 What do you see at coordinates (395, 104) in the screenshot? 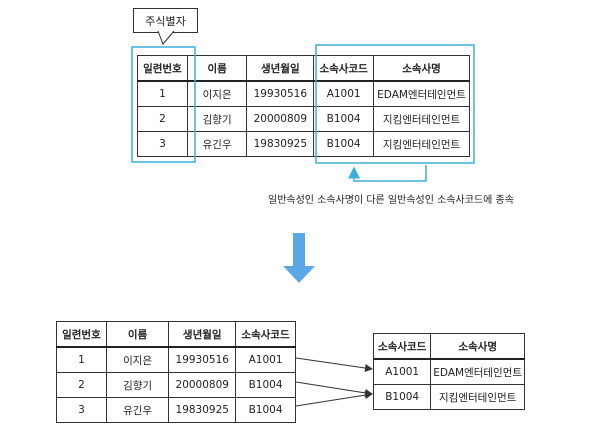
I see `dependency-group-highlight` at bounding box center [395, 104].